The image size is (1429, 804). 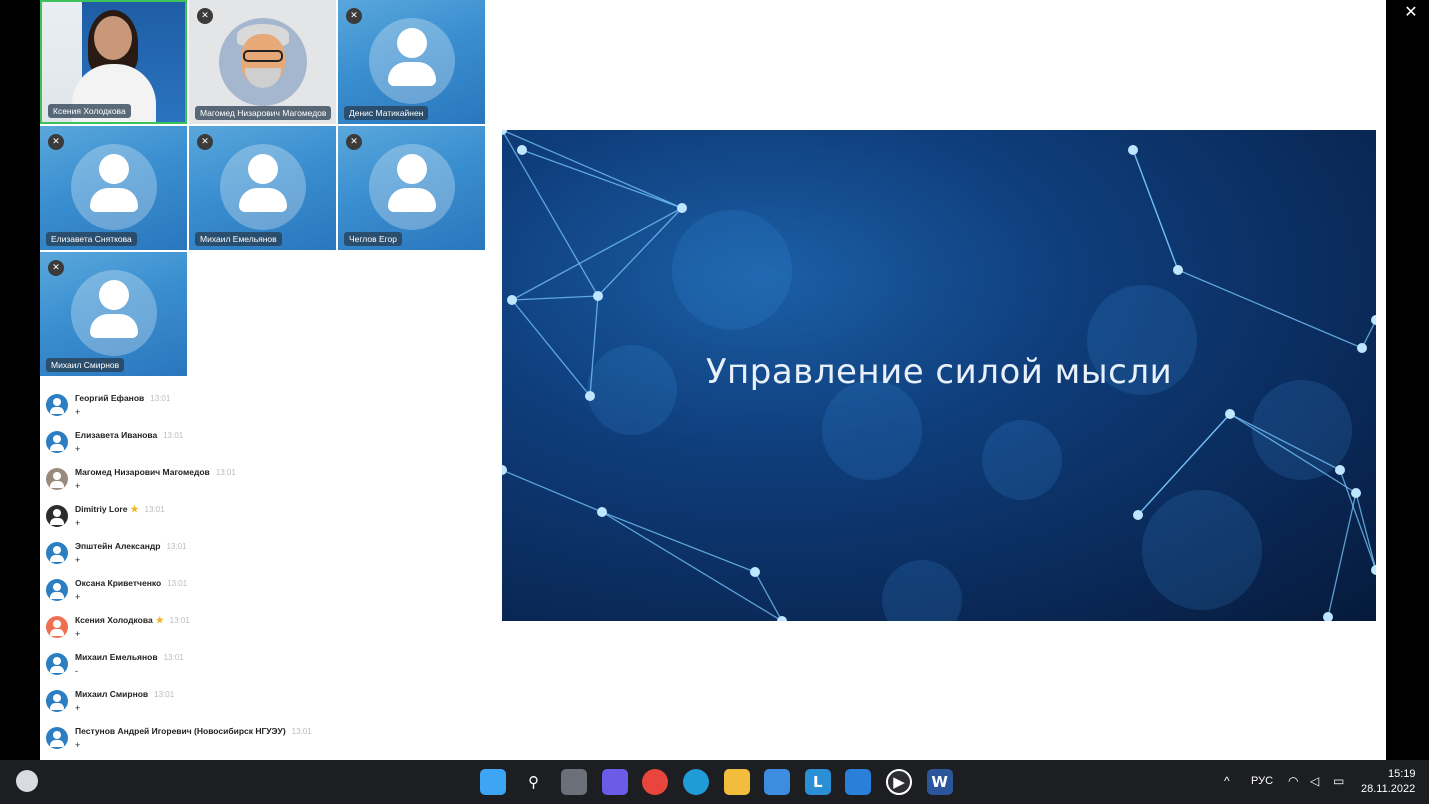 I want to click on task-view-icon, so click(x=574, y=782).